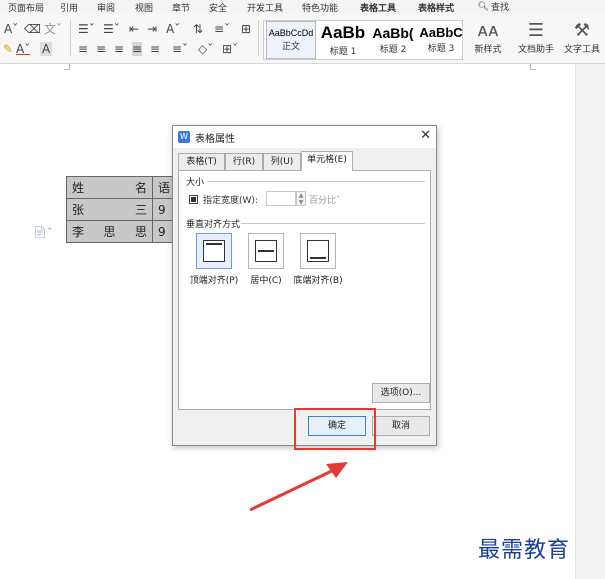 The image size is (605, 579). I want to click on search-label: 查找, so click(499, 8).